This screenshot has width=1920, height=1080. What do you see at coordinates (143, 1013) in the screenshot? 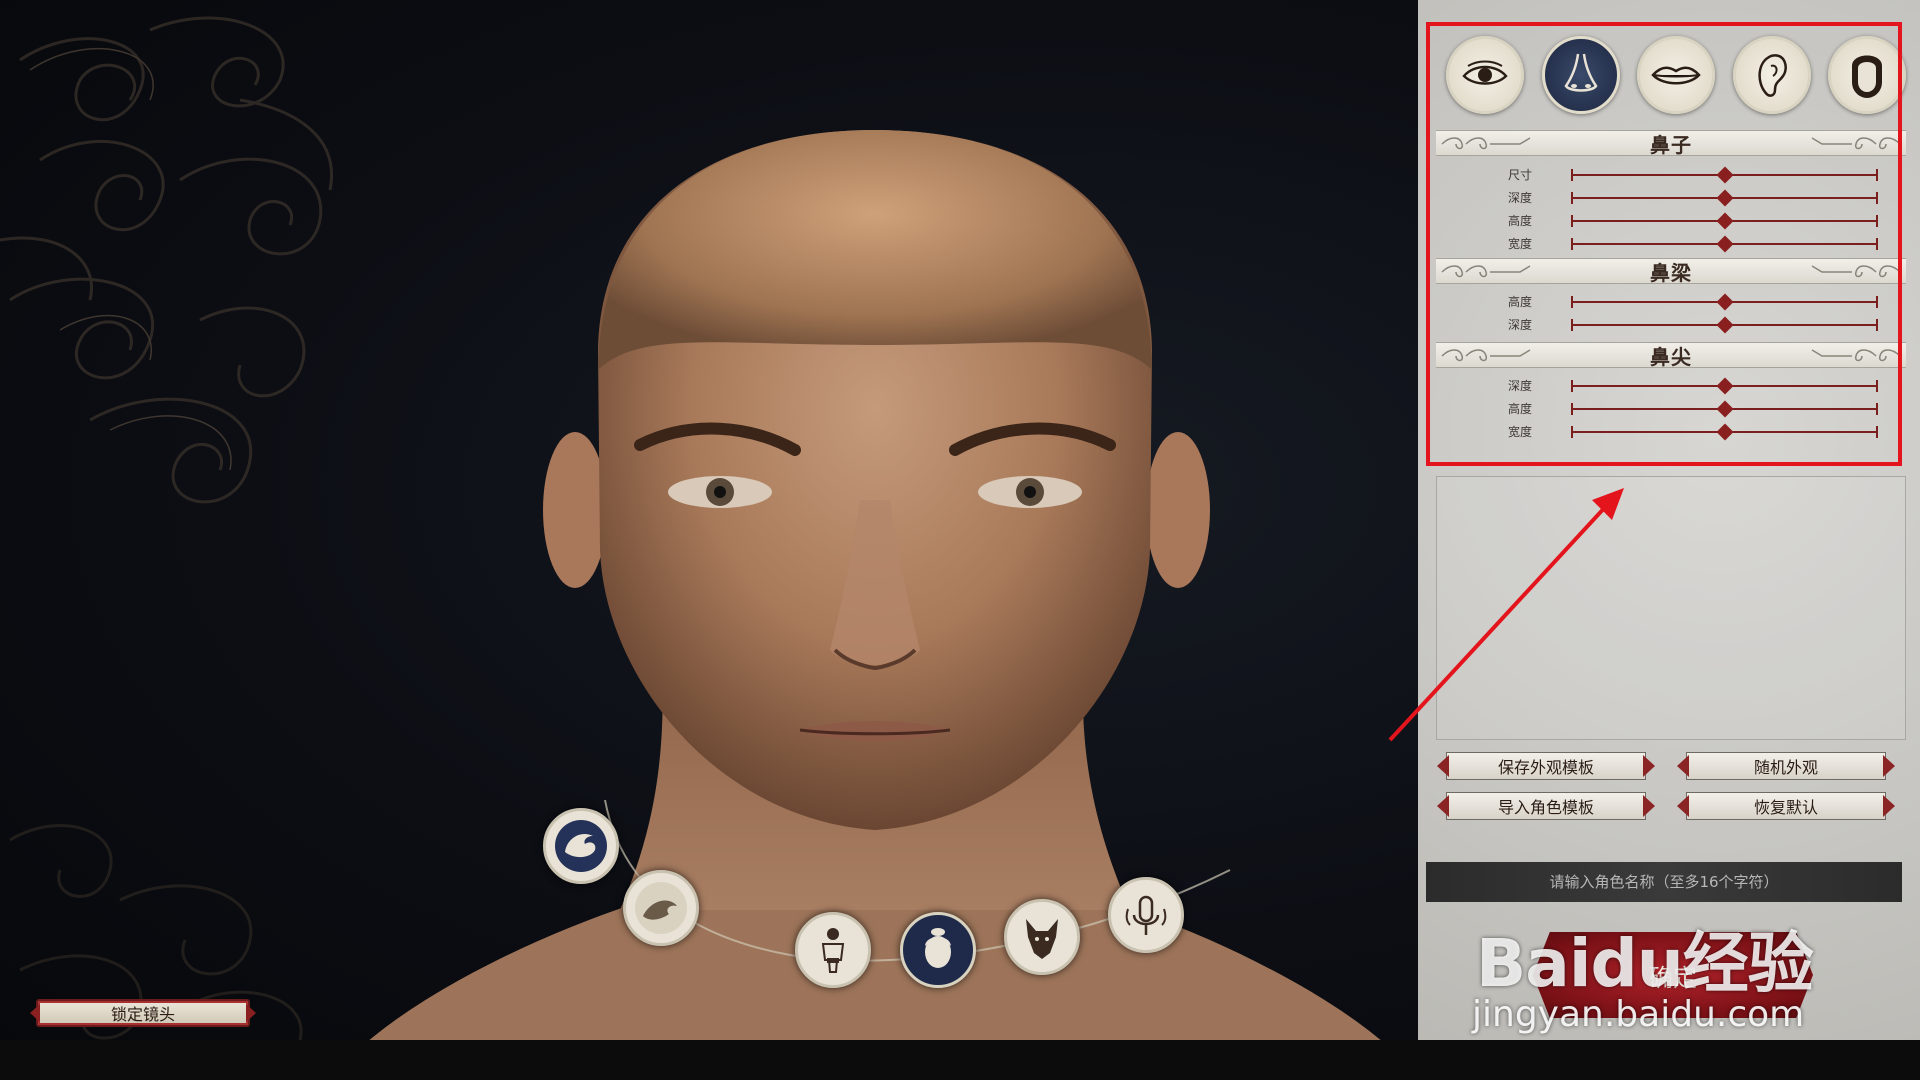
I see `lock-camera-button: 锁定镜头` at bounding box center [143, 1013].